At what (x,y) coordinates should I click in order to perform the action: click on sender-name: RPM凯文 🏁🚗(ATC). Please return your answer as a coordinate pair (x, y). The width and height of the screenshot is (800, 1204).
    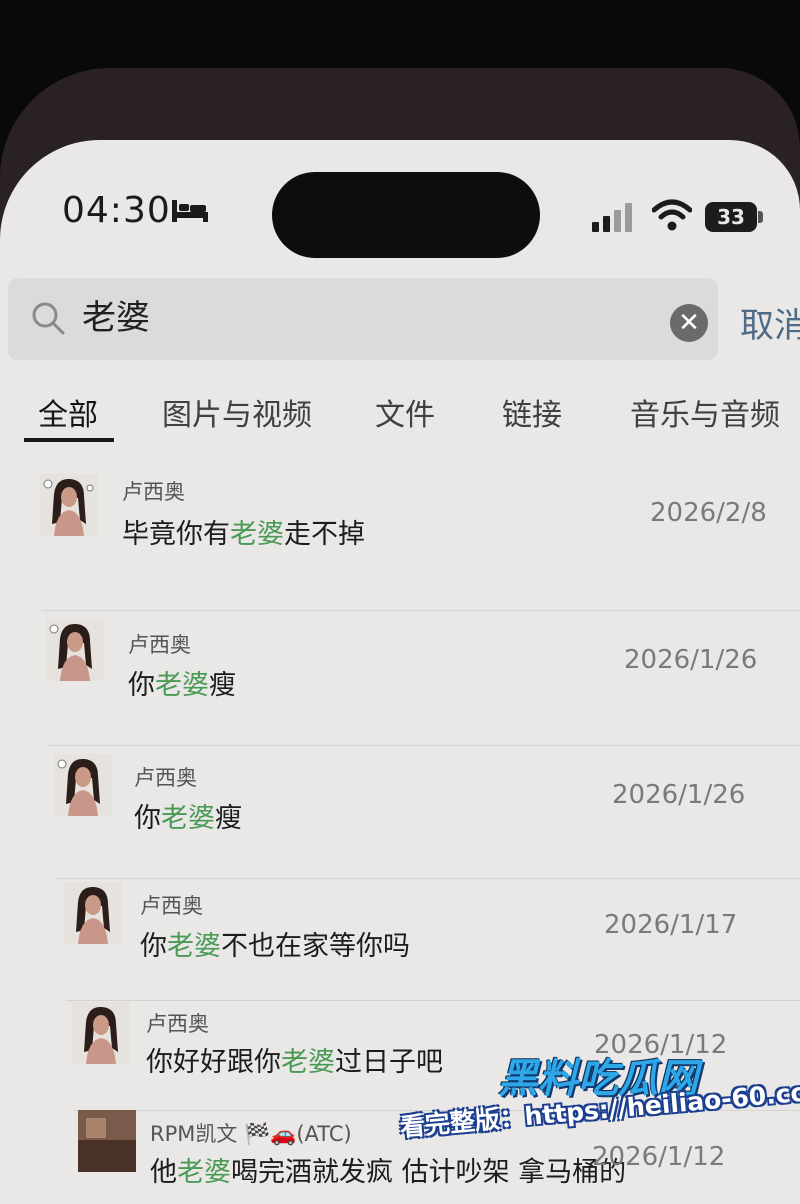
    Looking at the image, I should click on (251, 1134).